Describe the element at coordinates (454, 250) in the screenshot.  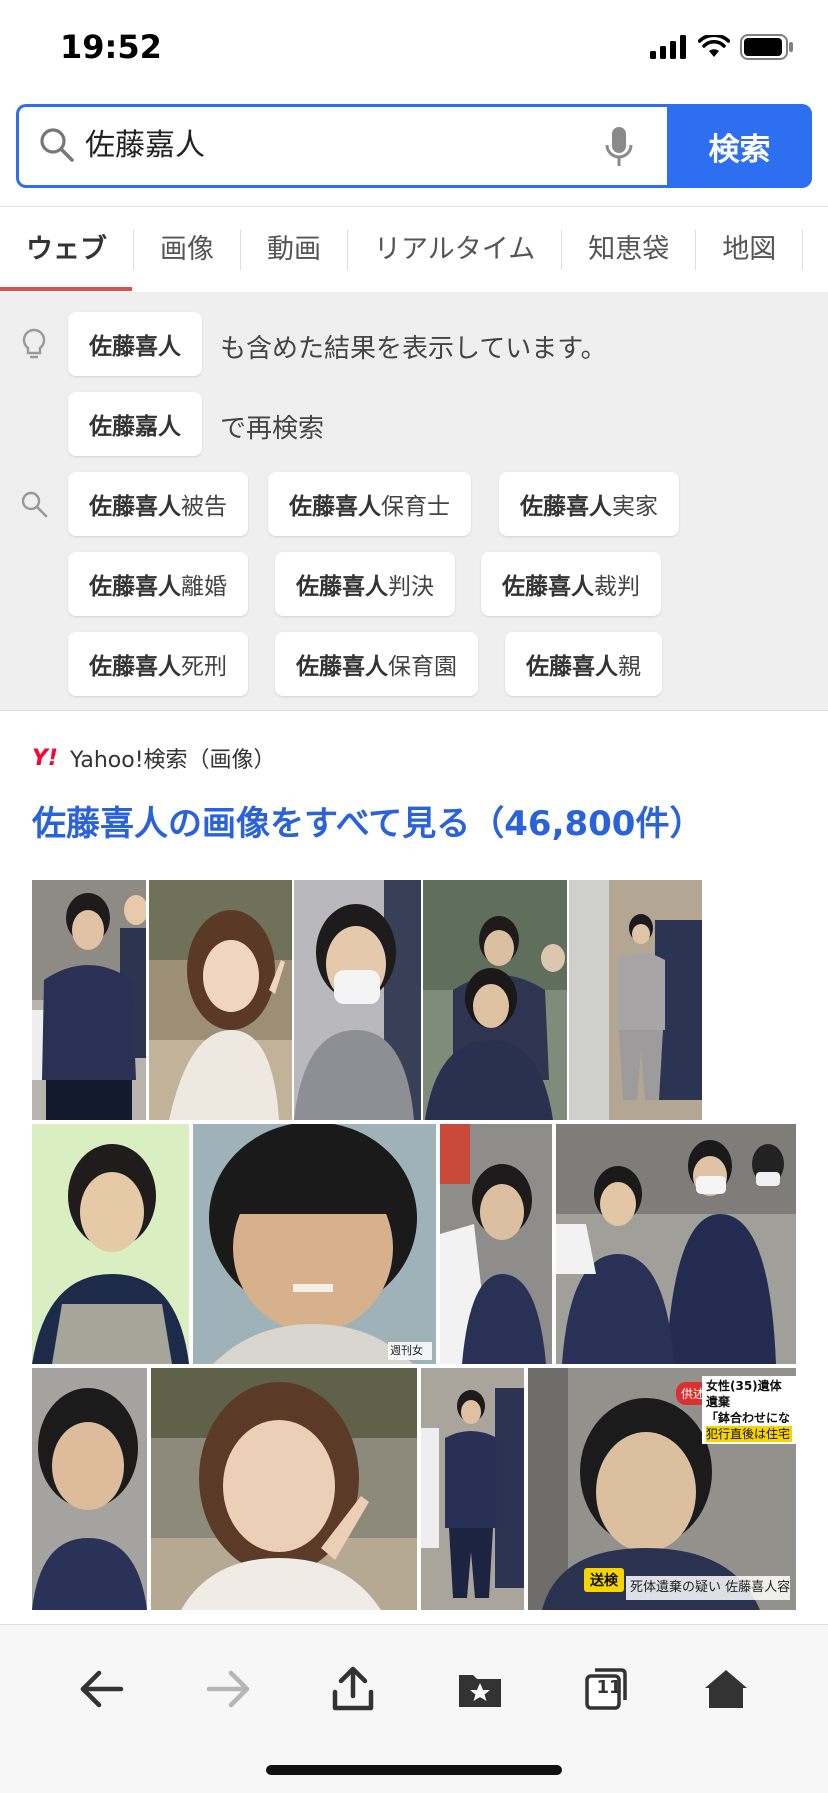
I see `tab-realtime: リアルタイム` at that location.